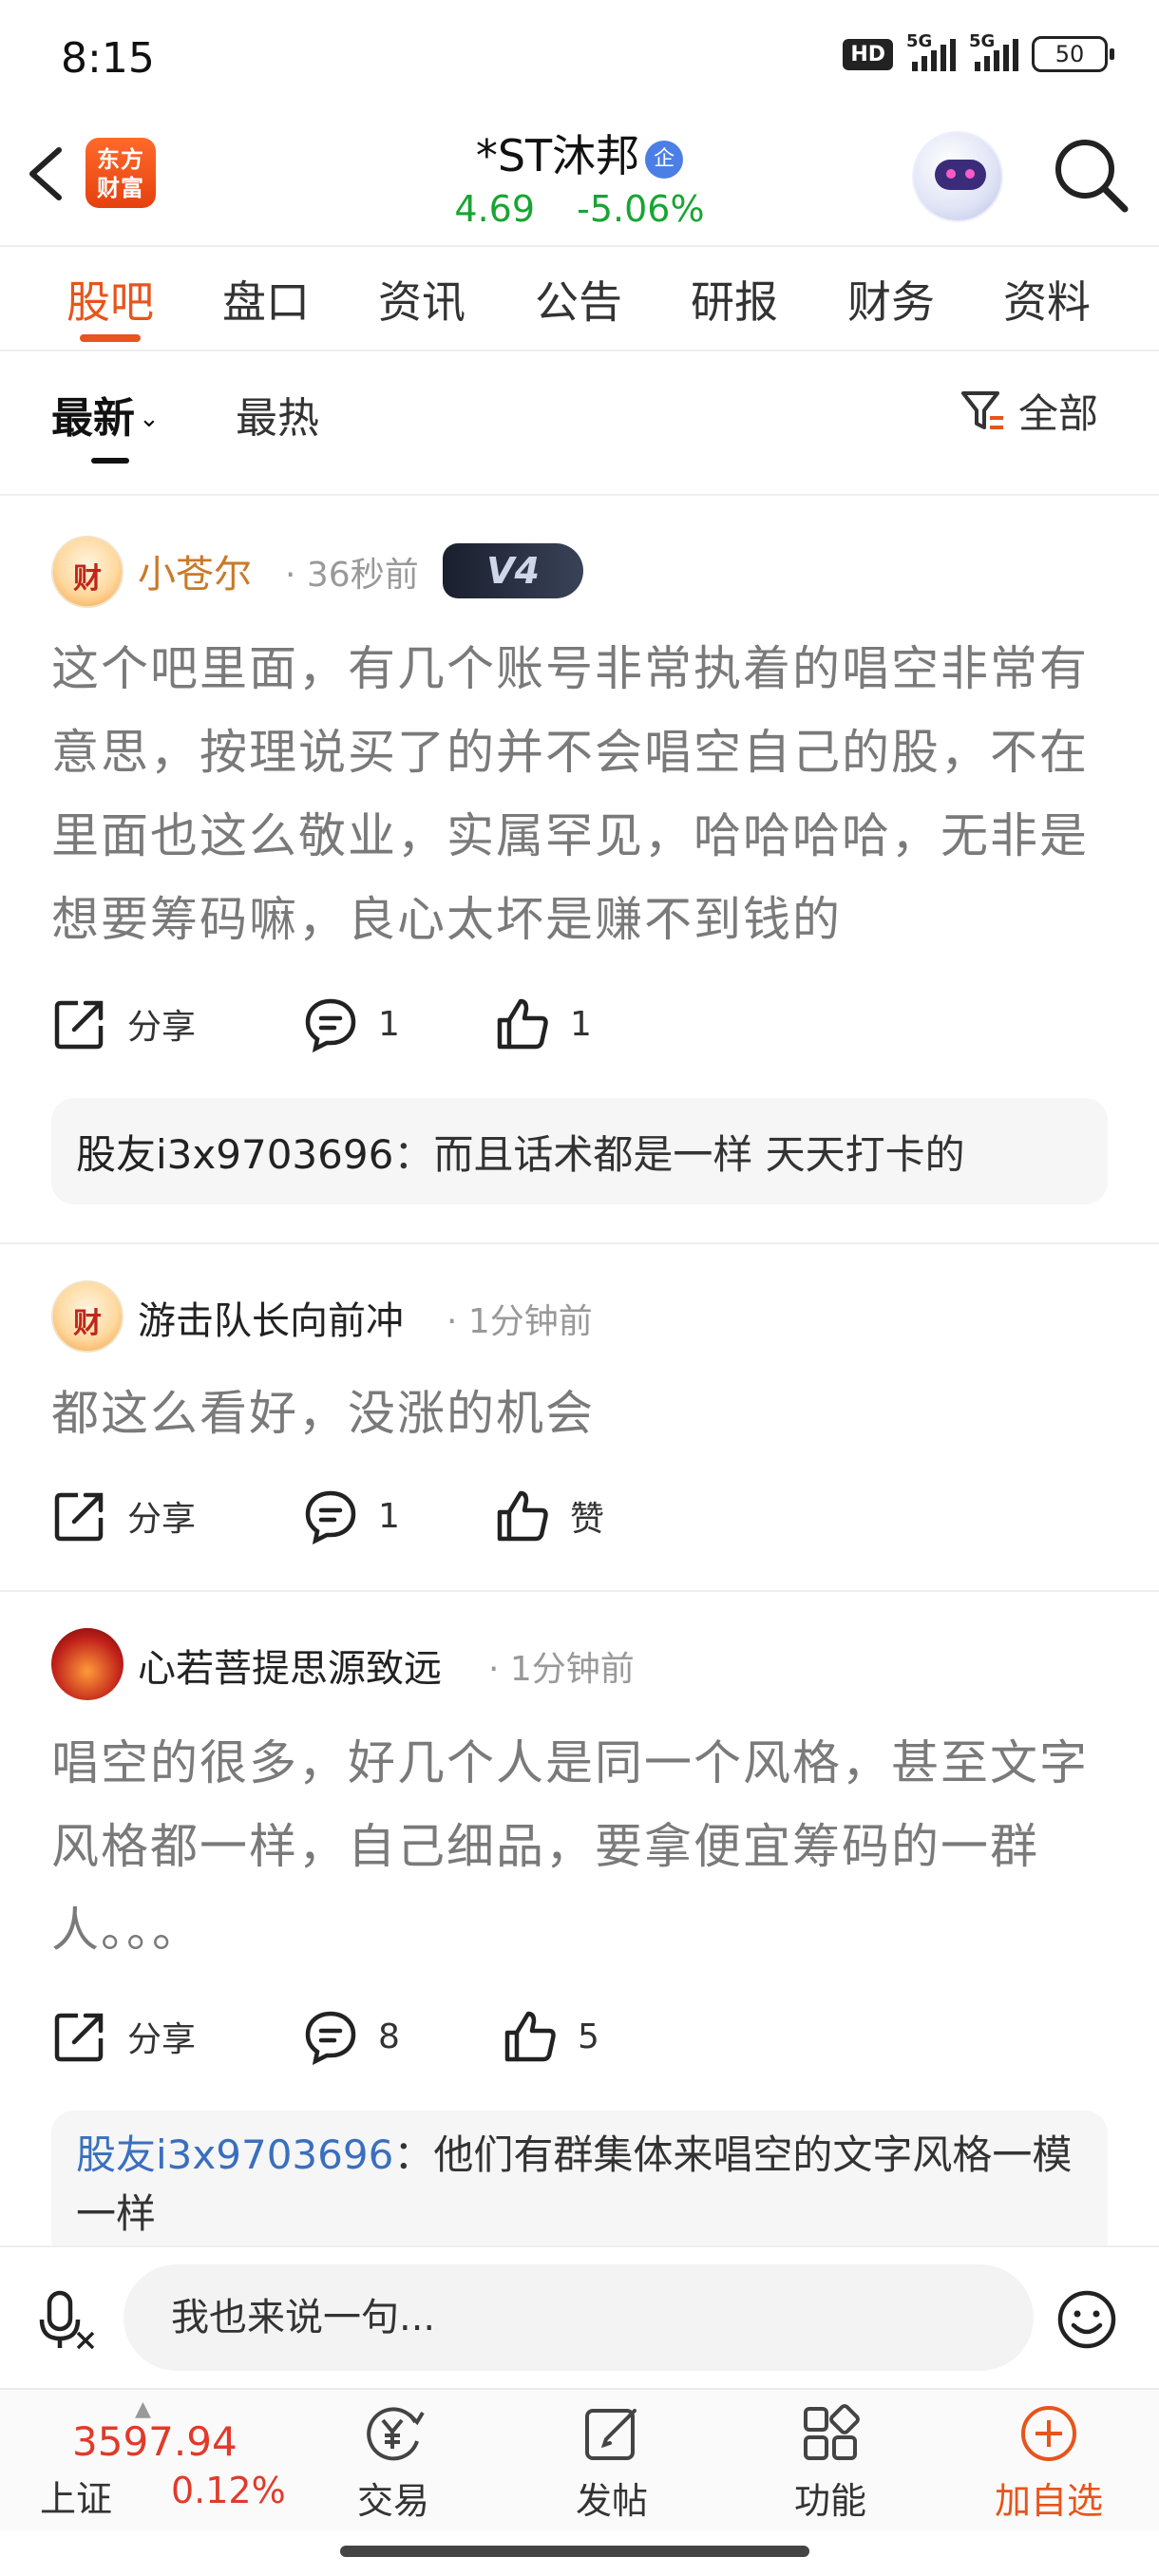 The width and height of the screenshot is (1159, 2576). I want to click on status-bar: 8:15 HD 5G 5G 50, so click(579, 57).